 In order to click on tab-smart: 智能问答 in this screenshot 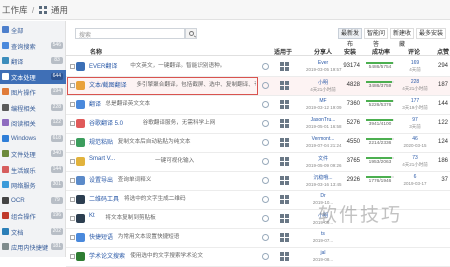, I will do `click(376, 38)`.